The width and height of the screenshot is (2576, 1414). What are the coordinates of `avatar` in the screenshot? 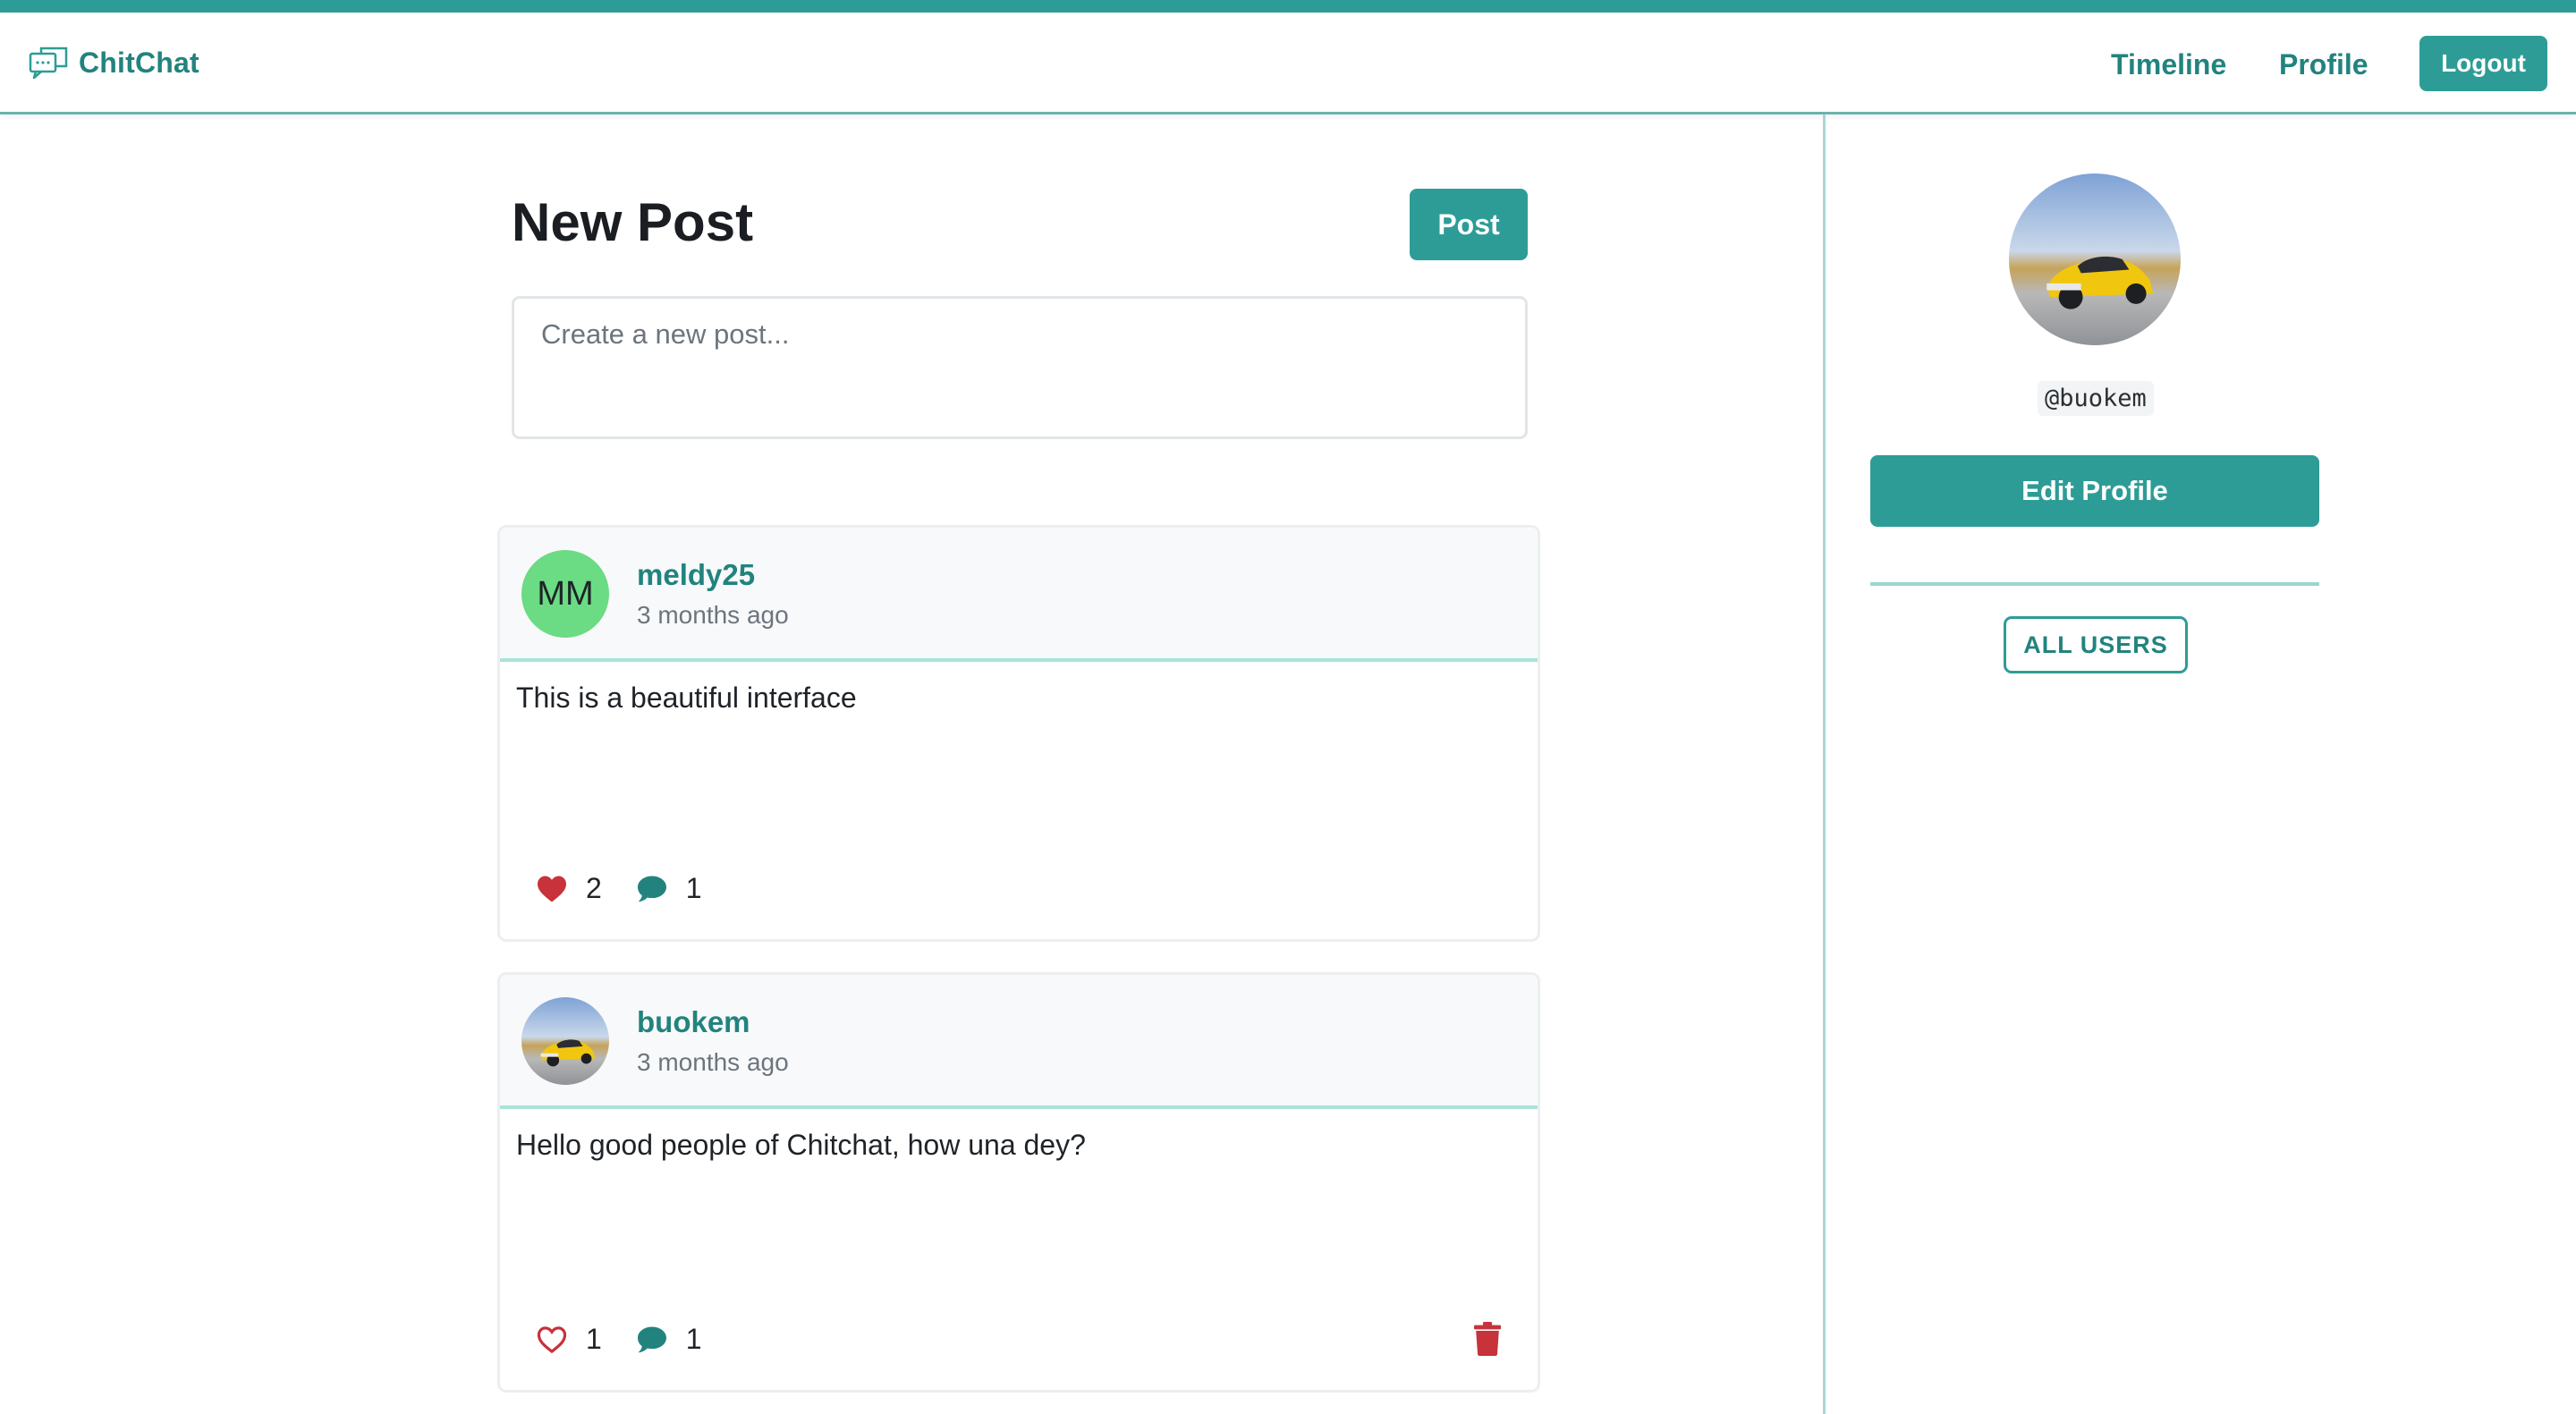 It's located at (565, 1041).